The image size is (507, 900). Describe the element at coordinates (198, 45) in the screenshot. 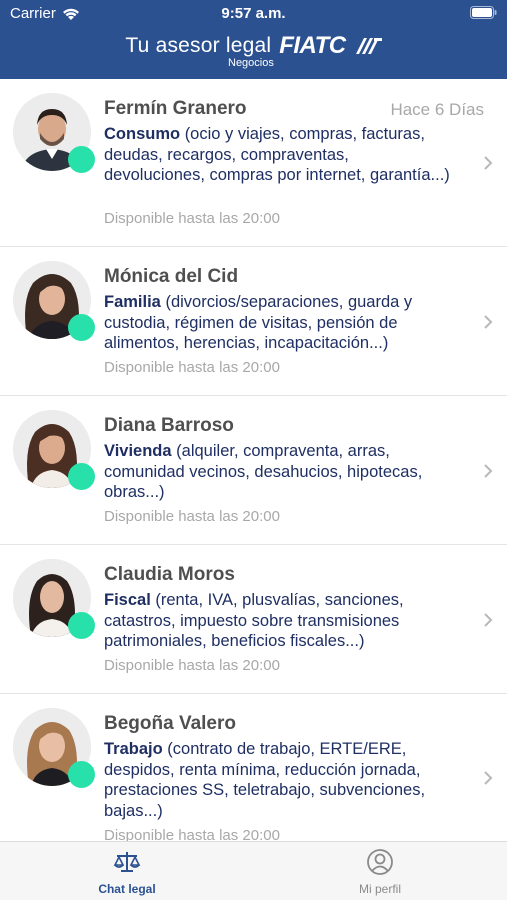

I see `app-title: Tu asesor legal` at that location.